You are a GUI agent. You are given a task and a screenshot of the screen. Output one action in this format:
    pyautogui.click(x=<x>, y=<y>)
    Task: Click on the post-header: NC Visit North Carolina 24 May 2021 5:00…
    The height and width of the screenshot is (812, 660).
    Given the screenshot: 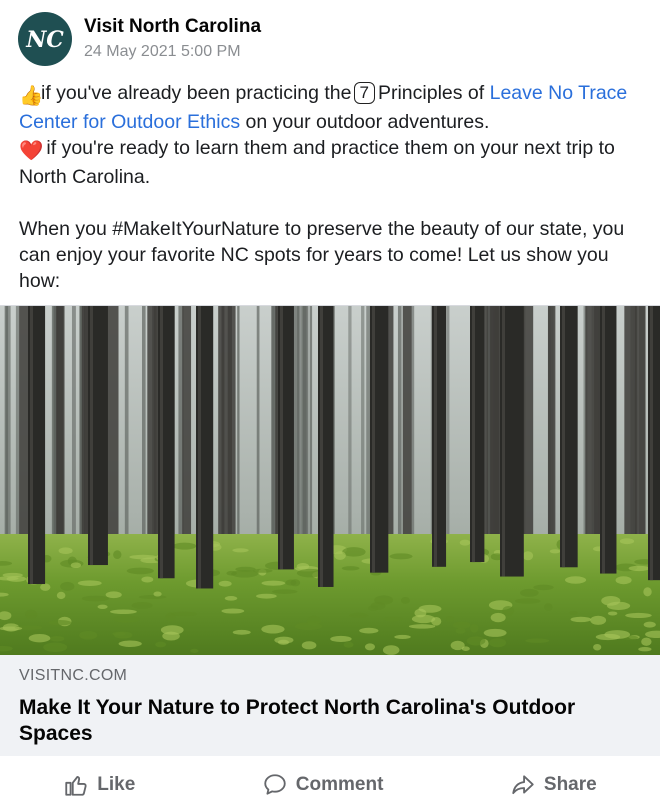 What is the action you would take?
    pyautogui.click(x=139, y=39)
    